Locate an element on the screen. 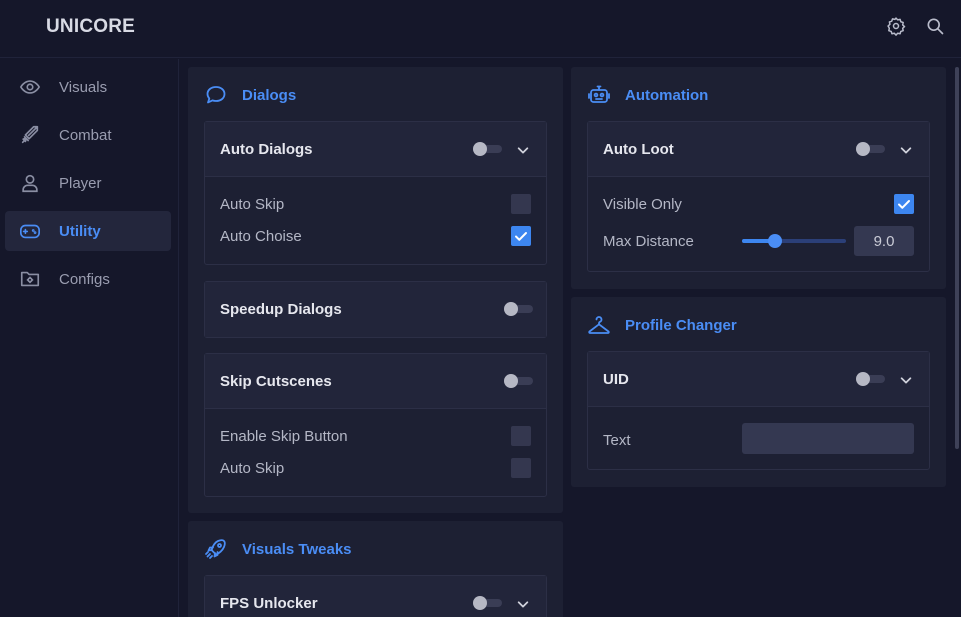  top-bar: UNICORE is located at coordinates (480, 29).